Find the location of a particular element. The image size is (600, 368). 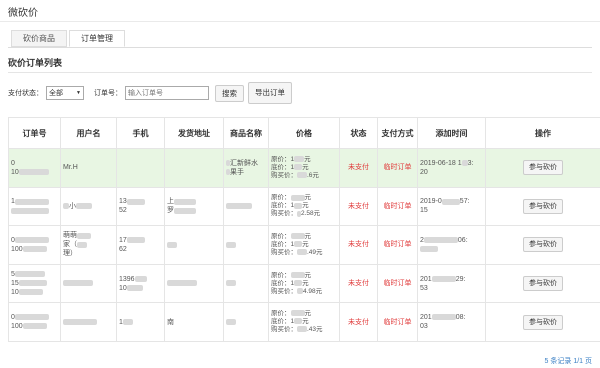

filter-bar: 支付状态： 全部 ▼ 订单号： 搜索 导出订单 is located at coordinates (150, 93).